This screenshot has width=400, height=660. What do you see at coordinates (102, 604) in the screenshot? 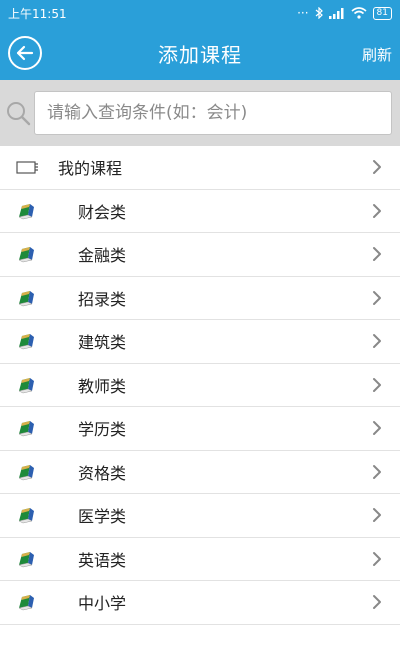
I see `list-item-label: 中小学` at bounding box center [102, 604].